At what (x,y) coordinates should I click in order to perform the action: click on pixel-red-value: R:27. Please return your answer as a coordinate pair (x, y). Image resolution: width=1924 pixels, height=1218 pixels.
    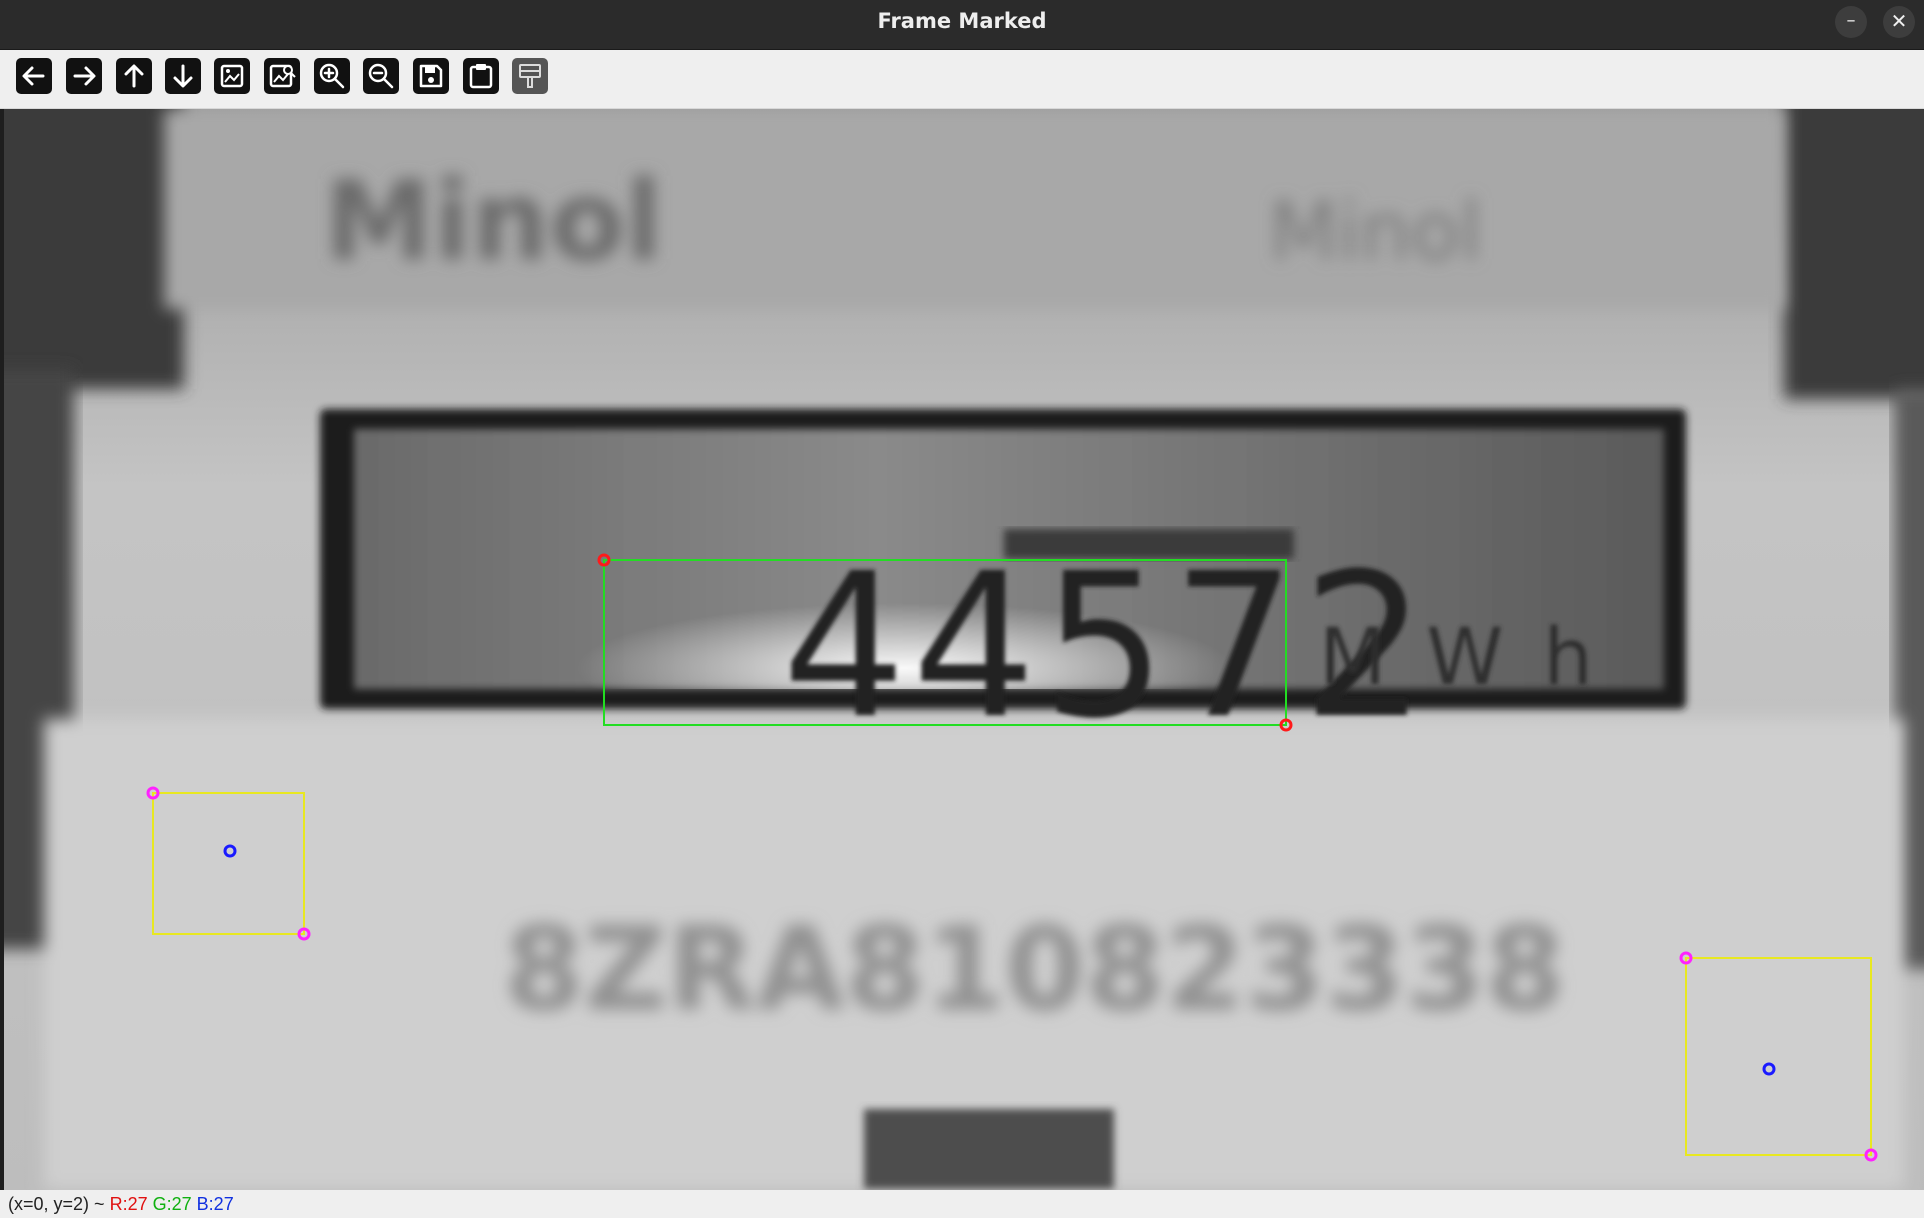
    Looking at the image, I should click on (128, 1204).